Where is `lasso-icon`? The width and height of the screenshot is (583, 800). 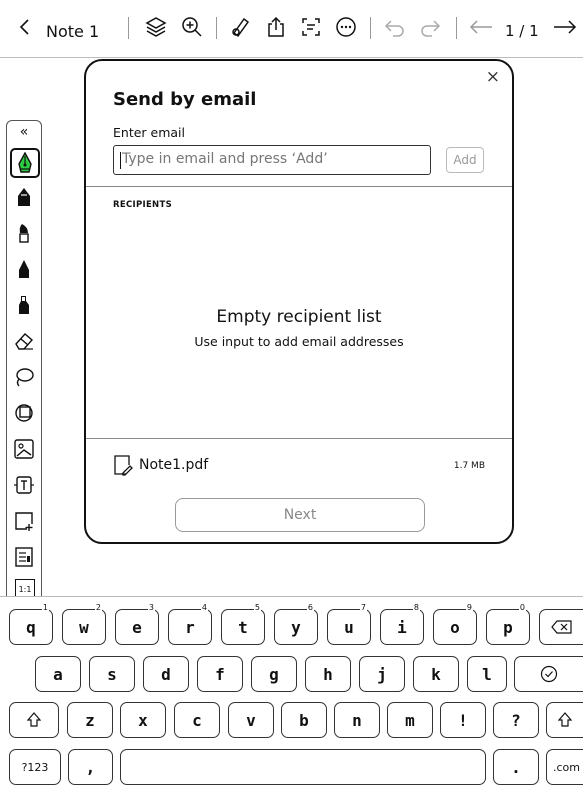 lasso-icon is located at coordinates (24, 377).